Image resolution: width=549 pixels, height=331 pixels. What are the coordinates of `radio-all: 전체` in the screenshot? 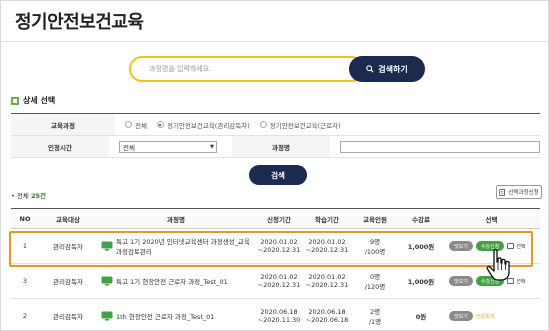 It's located at (136, 125).